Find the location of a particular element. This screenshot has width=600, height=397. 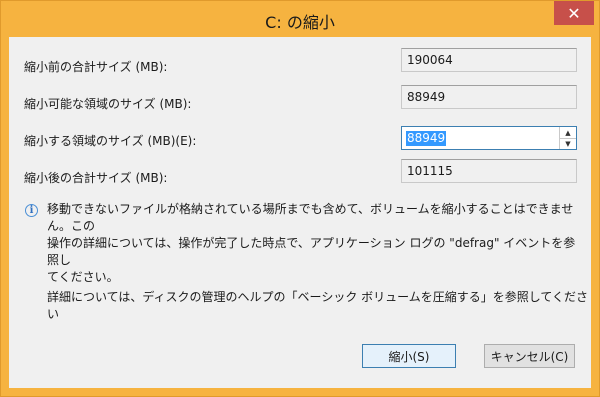

total-size-before-label: 縮小前の合計サイズ (MB): is located at coordinates (96, 67).